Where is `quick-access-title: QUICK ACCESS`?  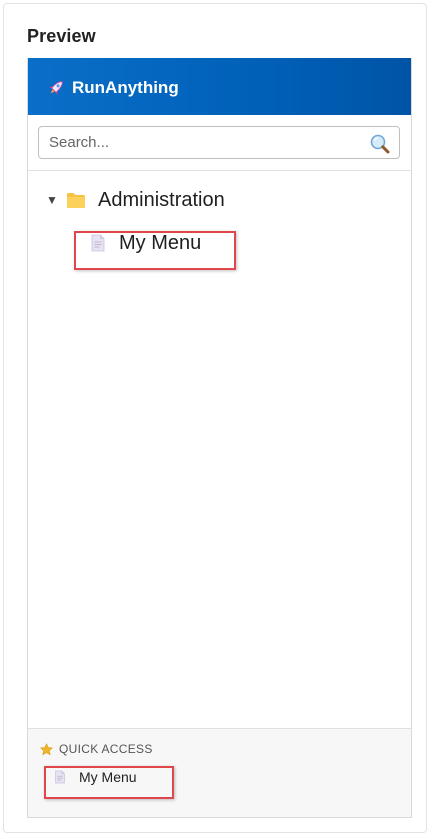
quick-access-title: QUICK ACCESS is located at coordinates (106, 749).